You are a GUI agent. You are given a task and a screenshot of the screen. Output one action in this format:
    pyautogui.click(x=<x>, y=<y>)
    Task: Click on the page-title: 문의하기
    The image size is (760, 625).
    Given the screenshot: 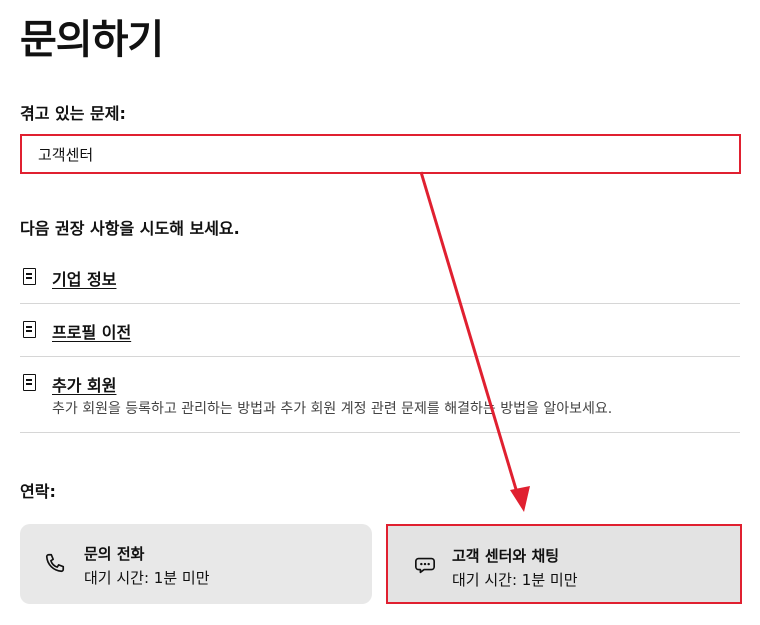 What is the action you would take?
    pyautogui.click(x=92, y=40)
    